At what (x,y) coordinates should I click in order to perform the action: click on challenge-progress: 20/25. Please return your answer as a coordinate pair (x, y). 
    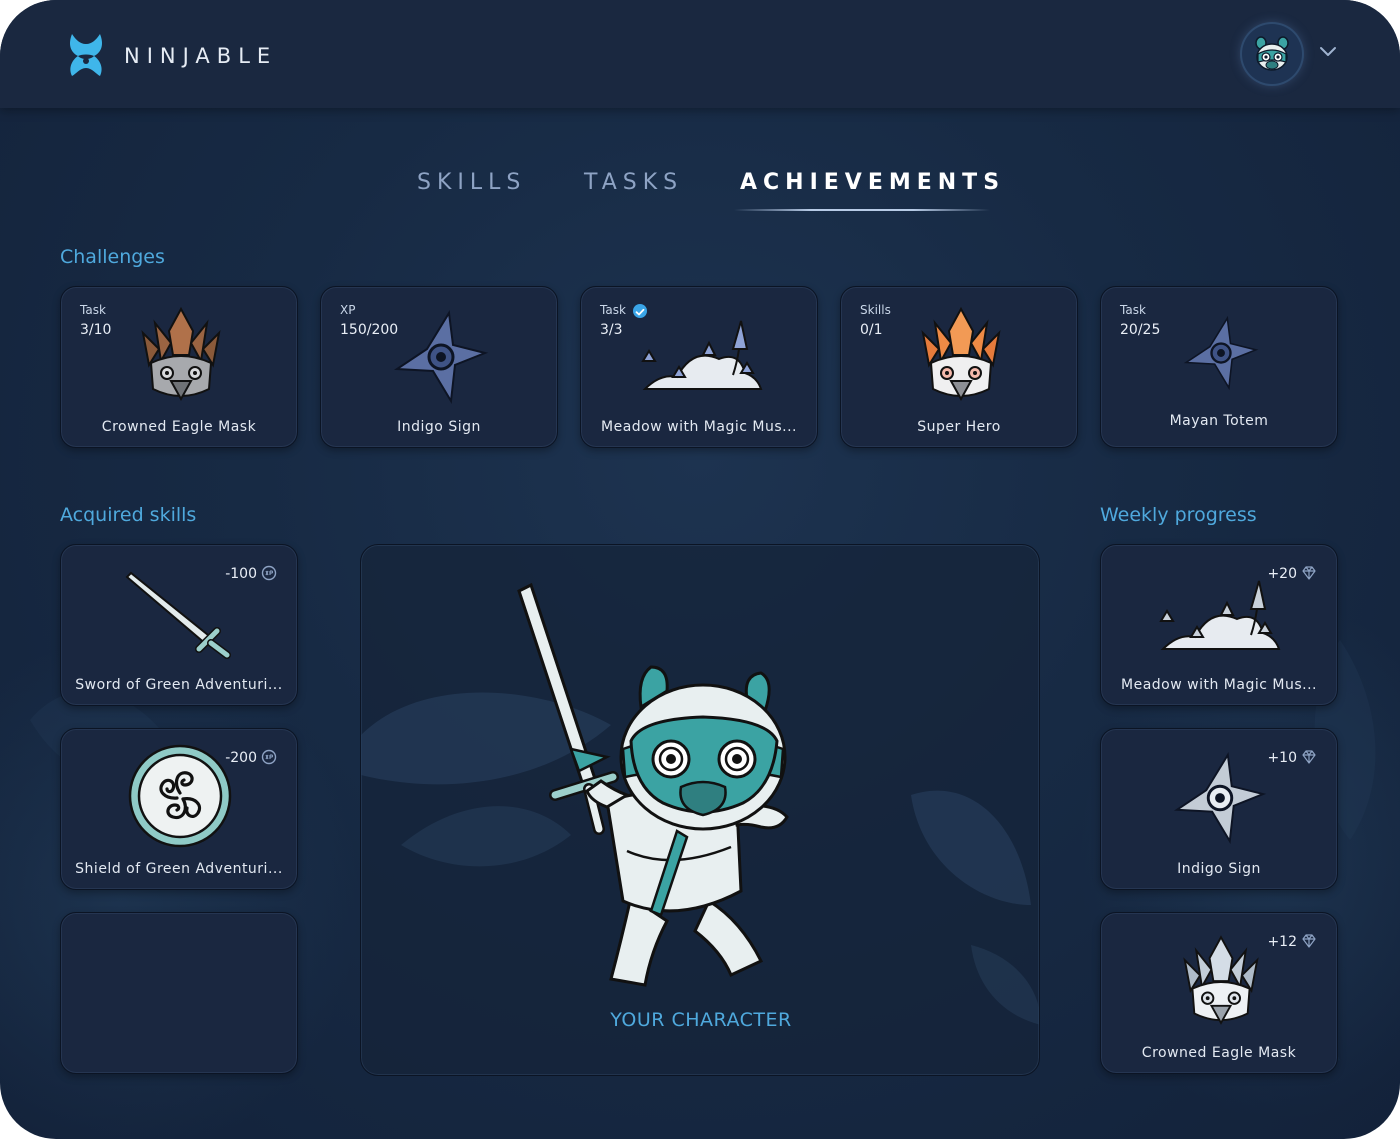
    Looking at the image, I should click on (1140, 330).